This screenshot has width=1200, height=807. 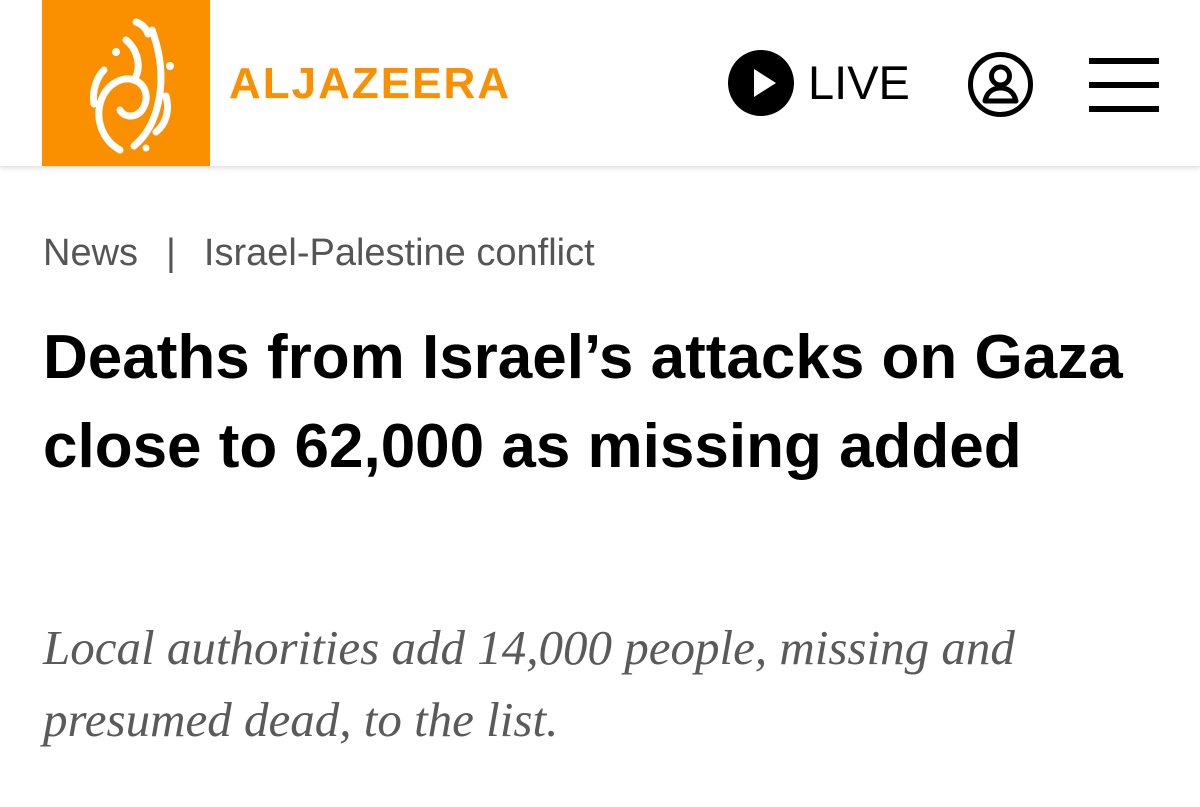 I want to click on live-button: LIVE, so click(x=819, y=83).